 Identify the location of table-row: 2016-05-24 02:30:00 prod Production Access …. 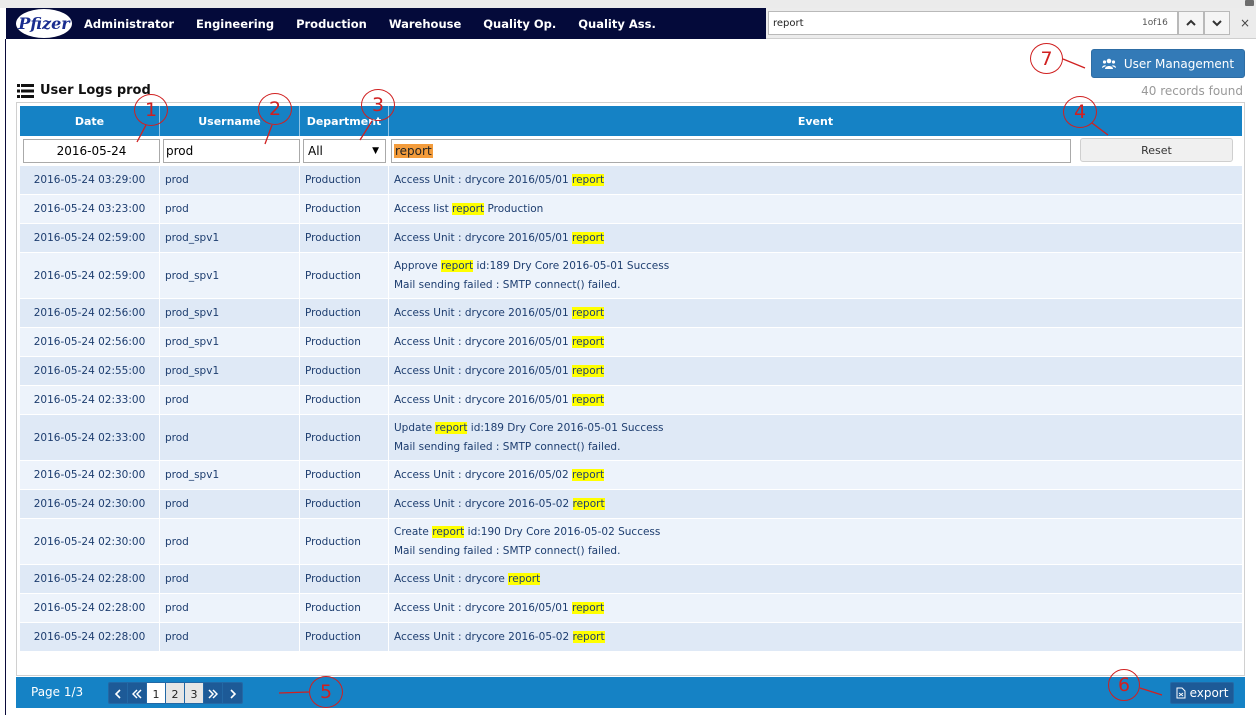
(631, 504).